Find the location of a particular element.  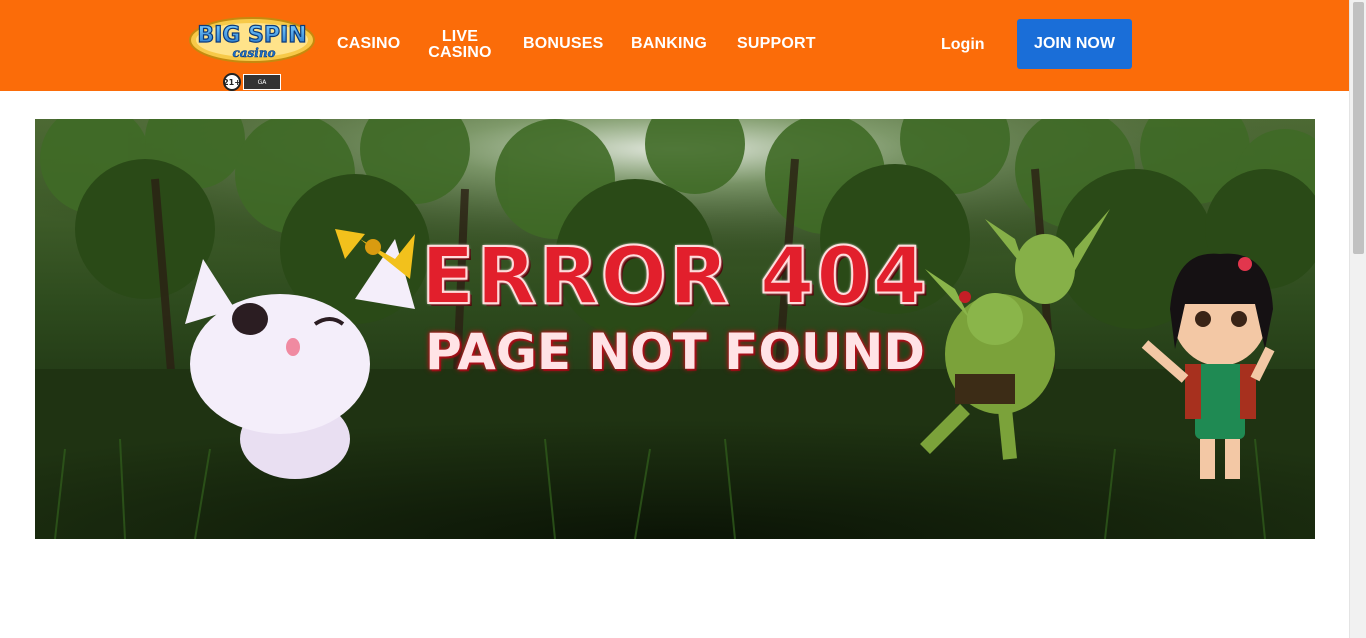

logo-image: BIG SPIN casino is located at coordinates (252, 40).